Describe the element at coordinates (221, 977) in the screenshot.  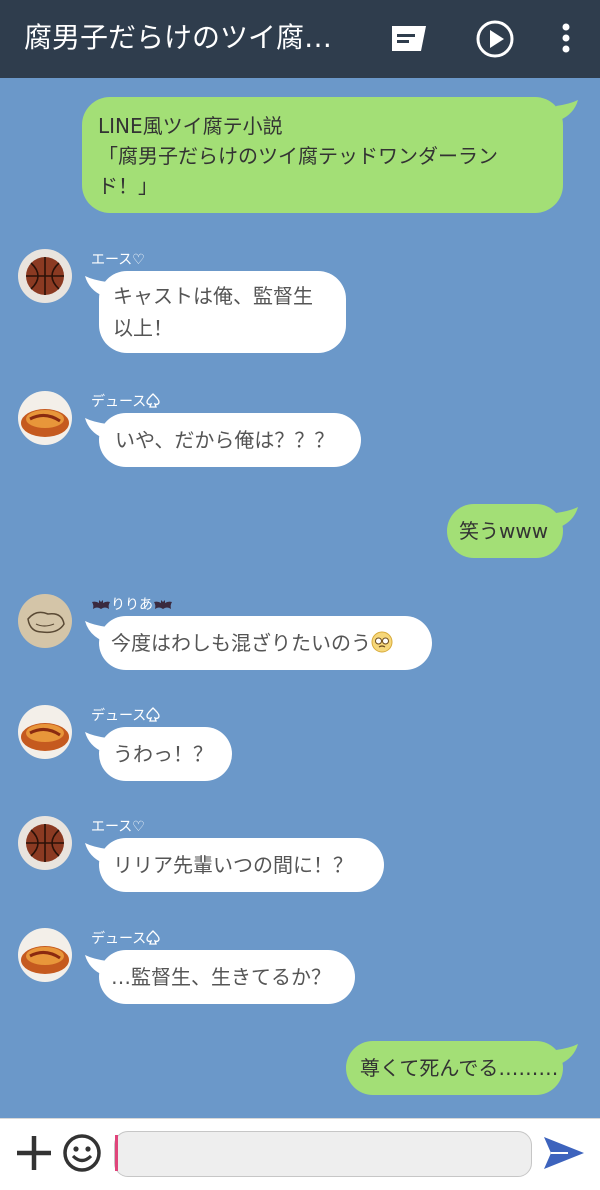
I see `message-line: …監督生、生きてるか？` at that location.